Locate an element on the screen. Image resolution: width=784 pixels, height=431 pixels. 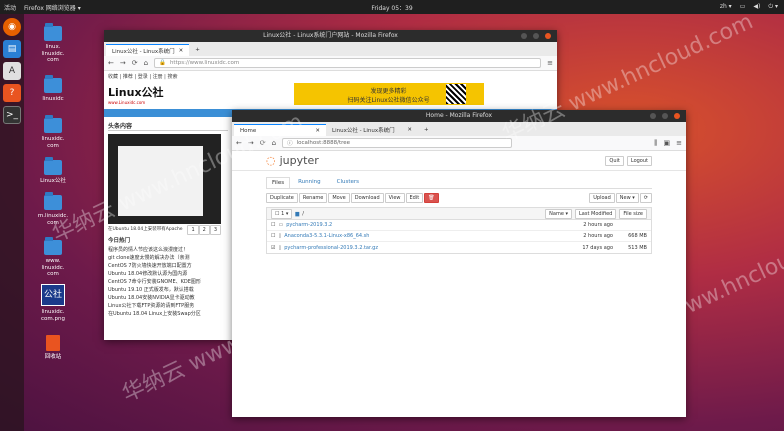
desktop-item-label: www. linuxidc. com is located at coordinates (53, 268).